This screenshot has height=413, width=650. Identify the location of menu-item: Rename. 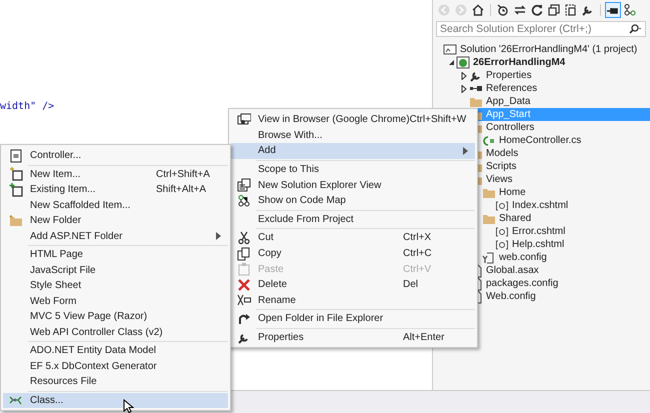
(353, 300).